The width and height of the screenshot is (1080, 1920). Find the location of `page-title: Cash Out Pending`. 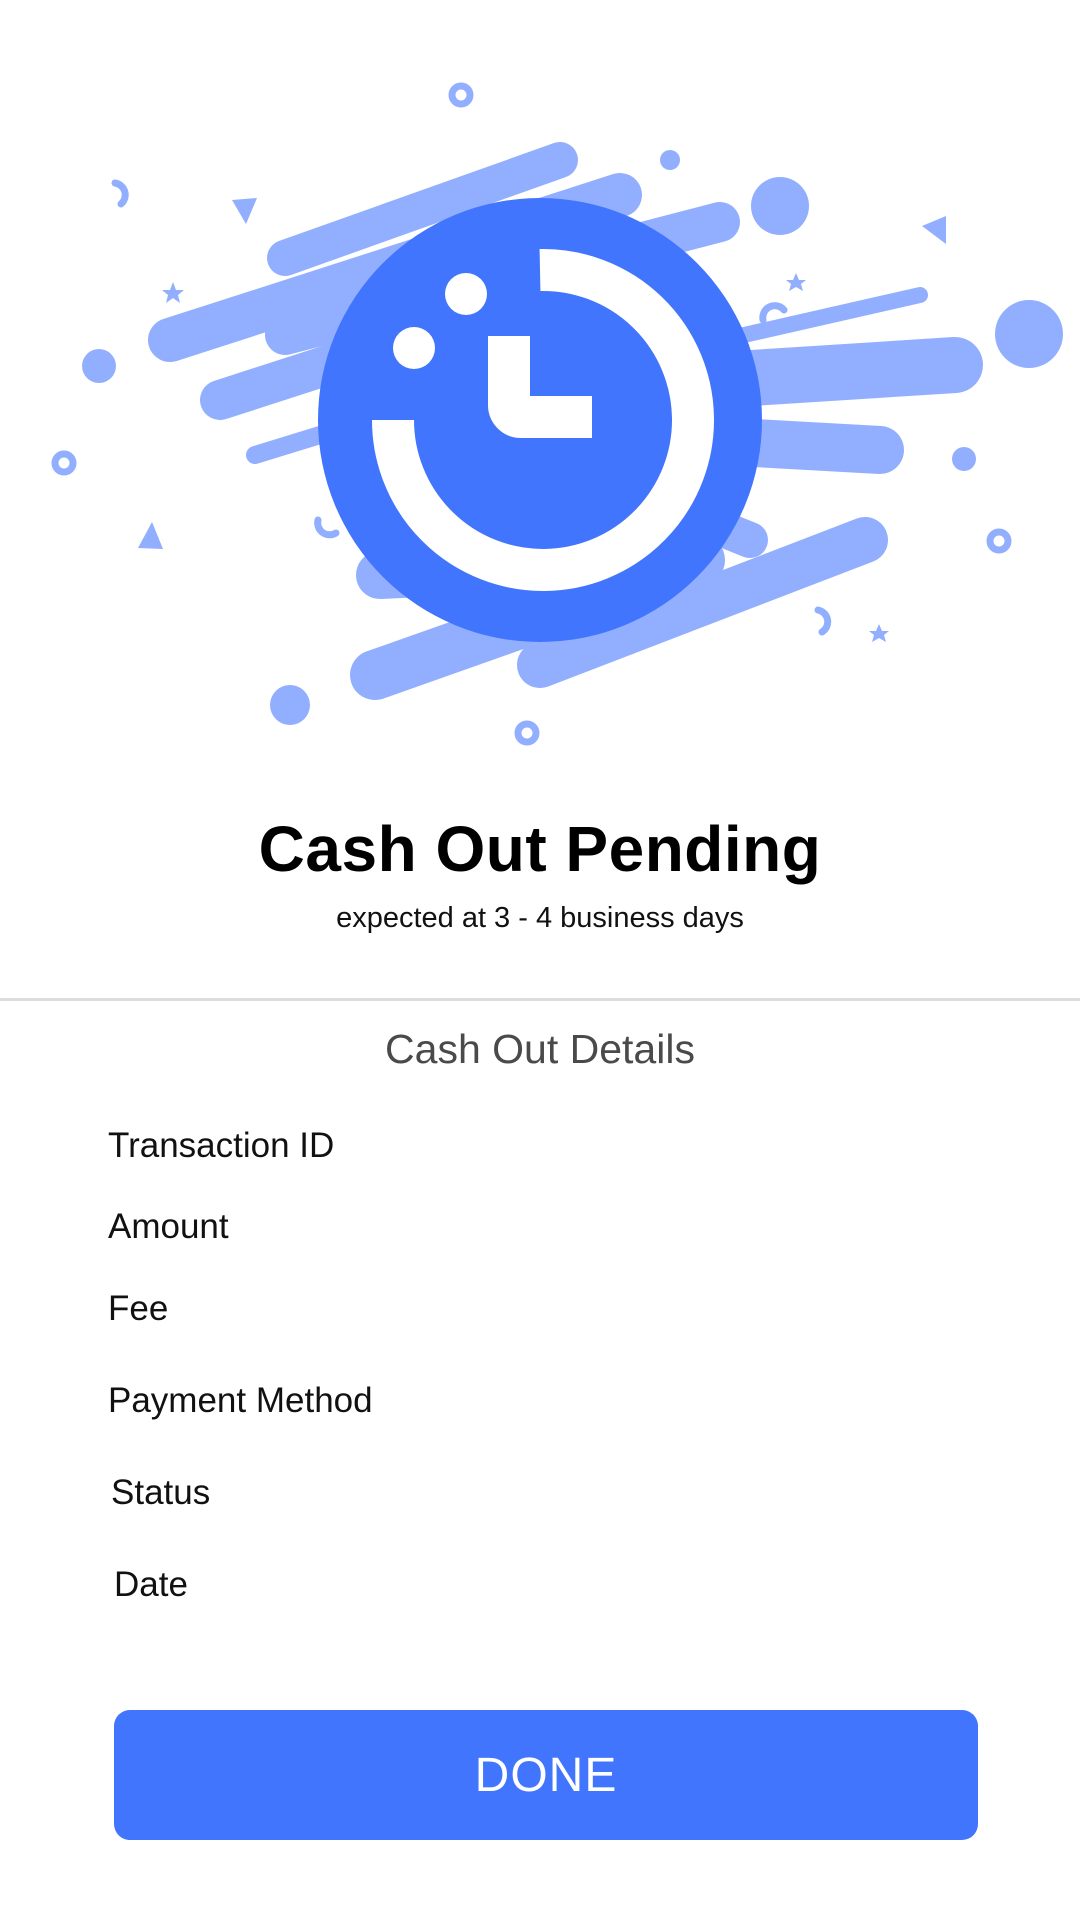

page-title: Cash Out Pending is located at coordinates (540, 849).